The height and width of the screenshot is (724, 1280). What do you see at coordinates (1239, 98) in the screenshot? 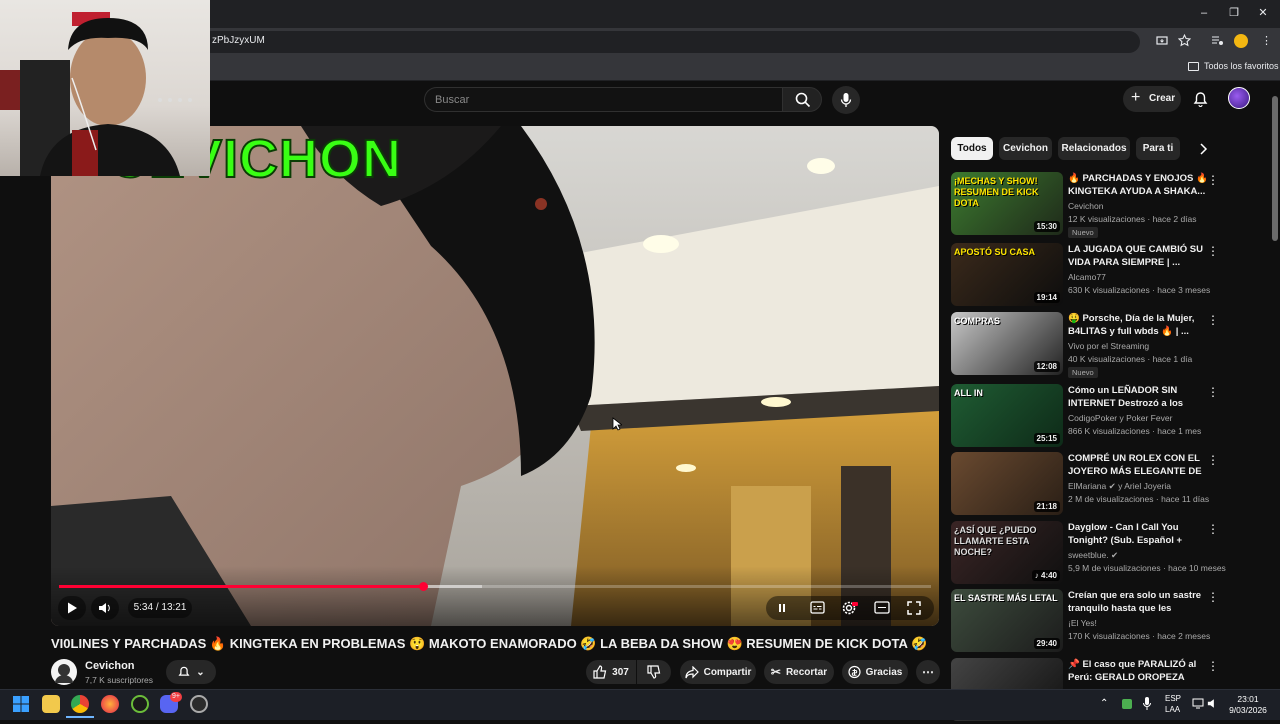
I see `user-avatar` at bounding box center [1239, 98].